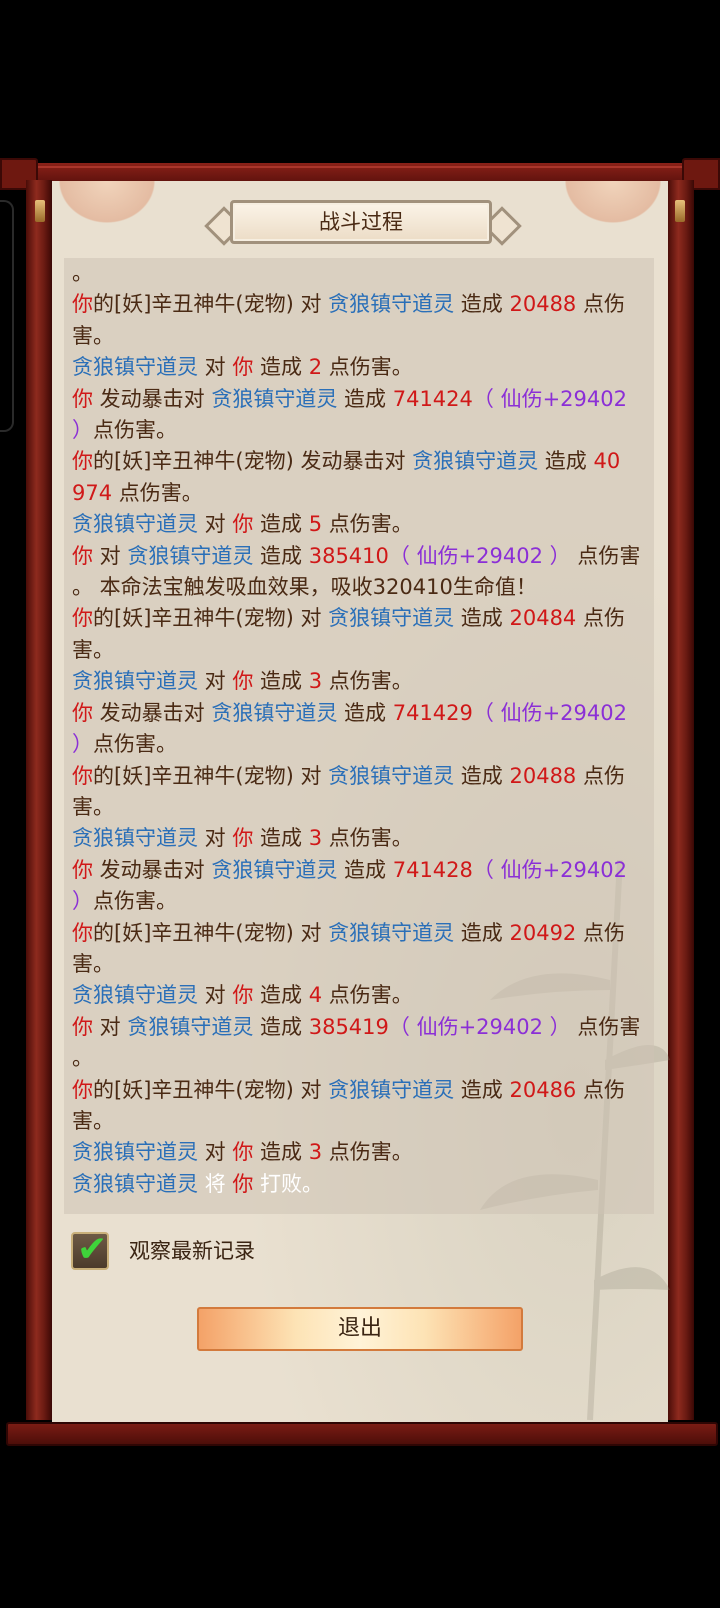 The image size is (720, 1608). I want to click on log-line: 。 本命法宝触发吸血效果，吸收320410生命值！, so click(360, 587).